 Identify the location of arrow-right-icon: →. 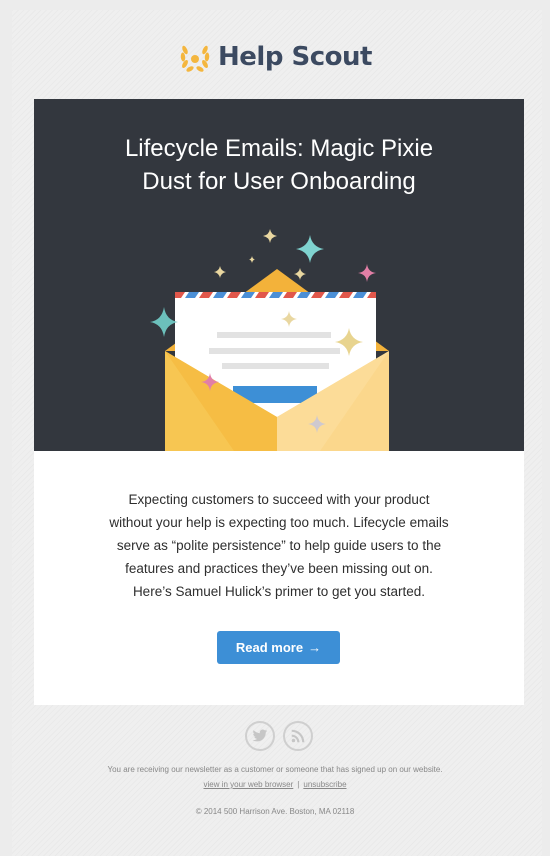
(315, 647).